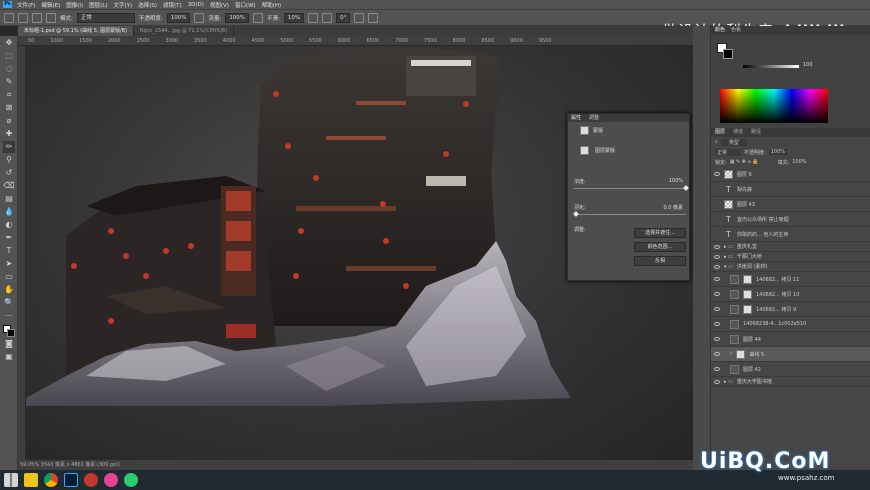 This screenshot has width=870, height=490. Describe the element at coordinates (258, 17) in the screenshot. I see `airbrush-icon` at that location.